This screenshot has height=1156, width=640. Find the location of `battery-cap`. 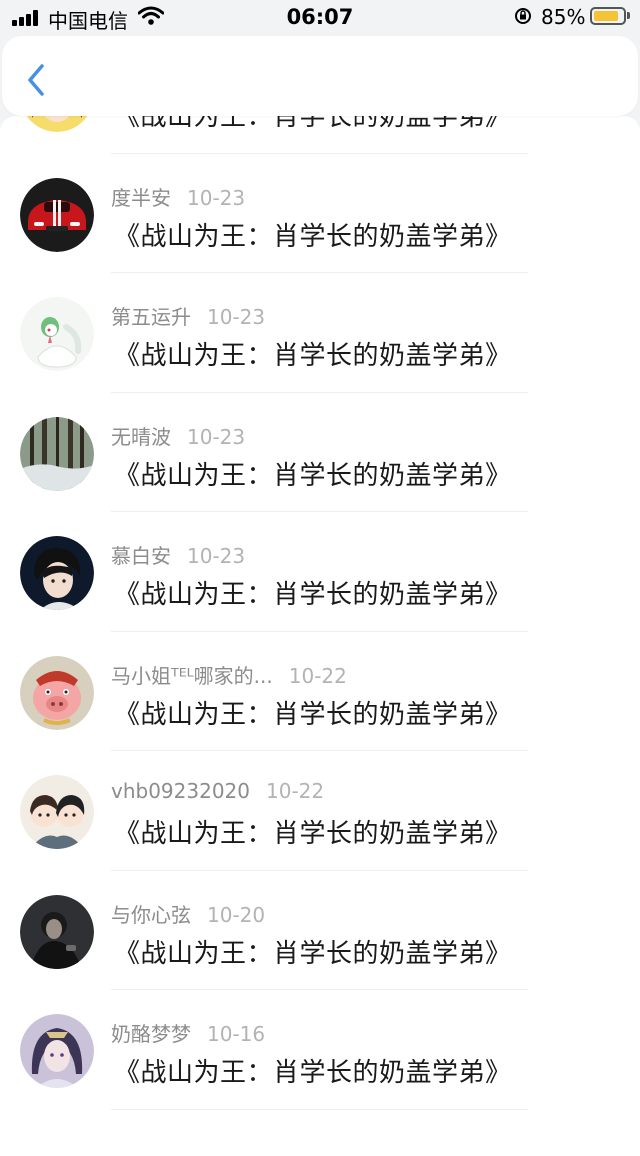

battery-cap is located at coordinates (628, 15).